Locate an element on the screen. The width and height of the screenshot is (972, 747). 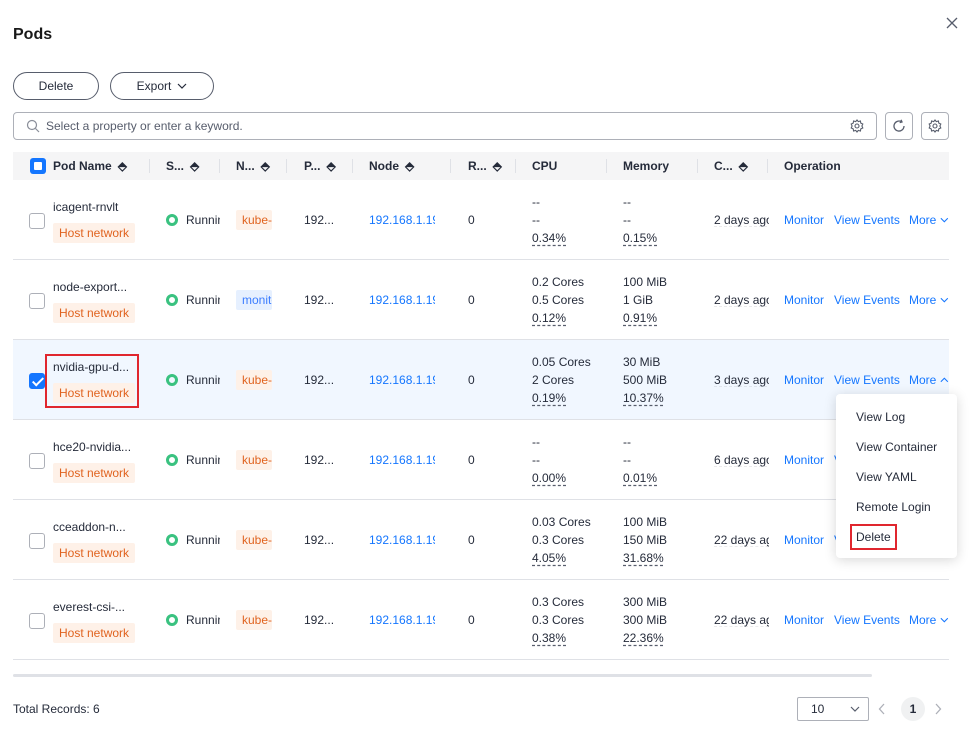
cpu-usage: -- -- 0.34% is located at coordinates (549, 220).